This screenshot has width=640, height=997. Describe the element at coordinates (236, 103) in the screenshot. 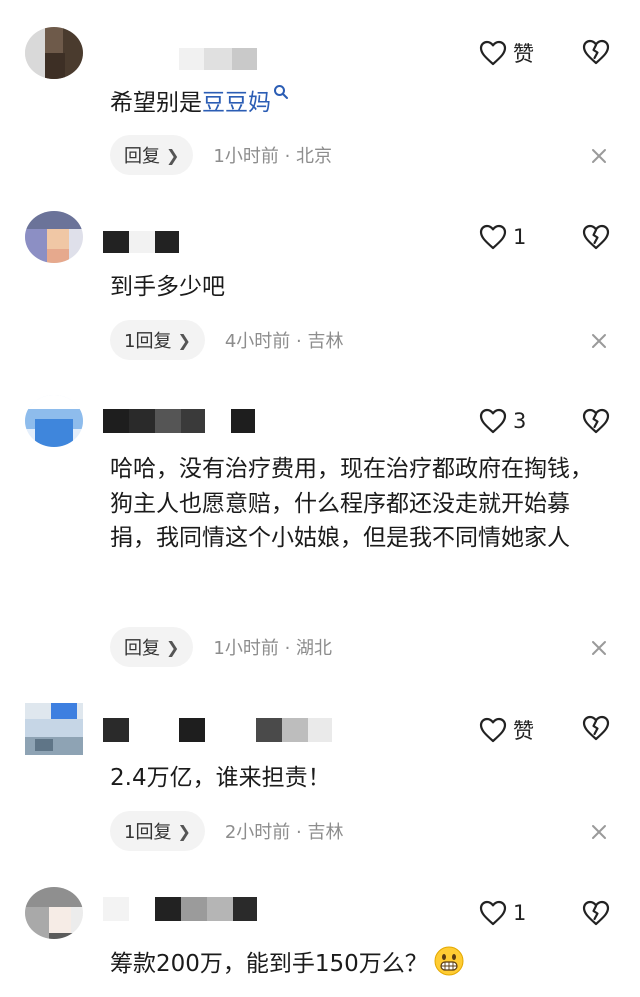

I see `mention-link: 豆豆妈` at that location.